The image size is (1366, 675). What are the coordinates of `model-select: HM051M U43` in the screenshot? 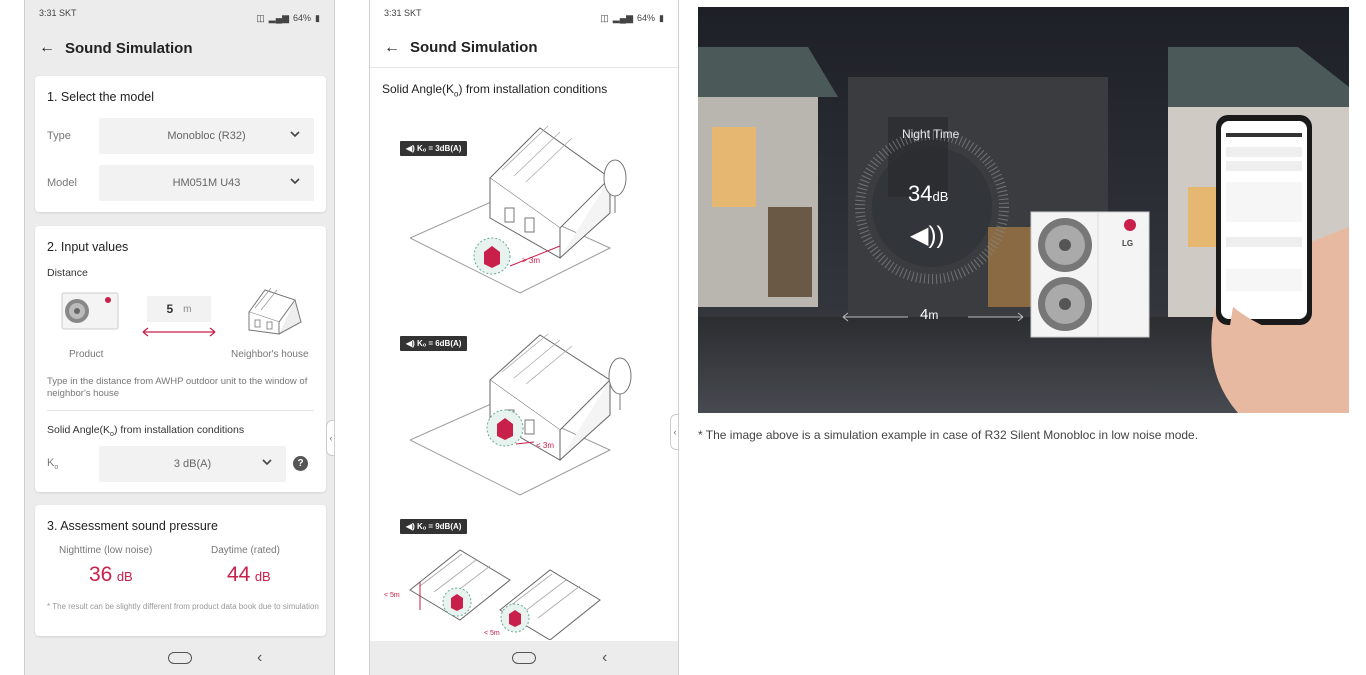 It's located at (206, 183).